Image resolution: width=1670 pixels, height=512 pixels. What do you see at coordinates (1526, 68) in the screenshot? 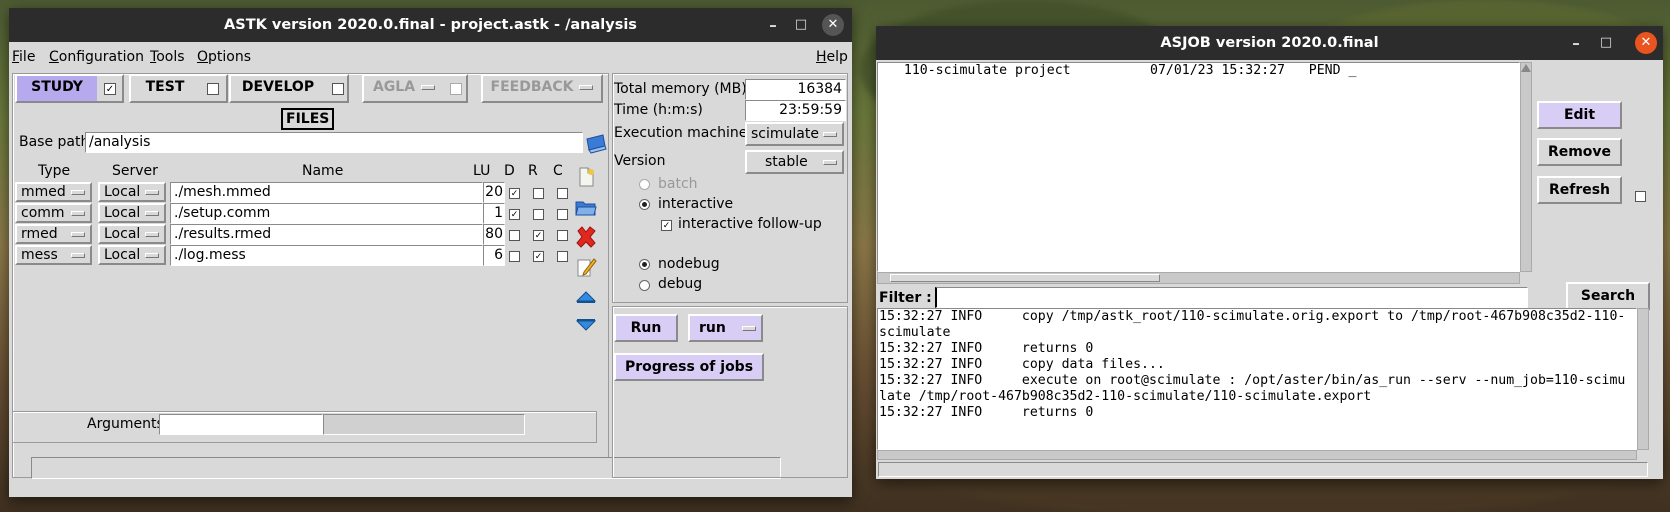
I see `scroll-up-icon` at bounding box center [1526, 68].